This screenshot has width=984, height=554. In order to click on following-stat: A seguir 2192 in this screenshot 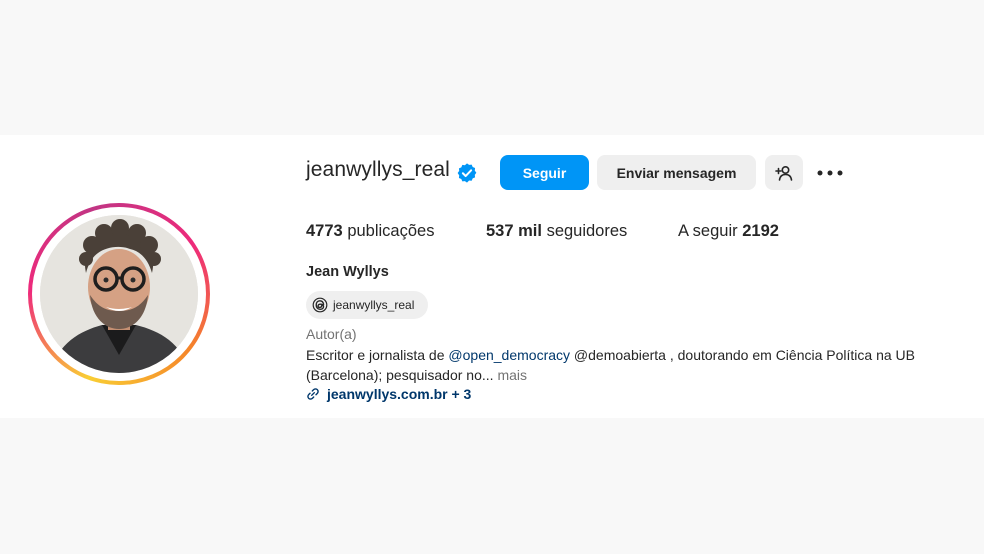, I will do `click(728, 231)`.